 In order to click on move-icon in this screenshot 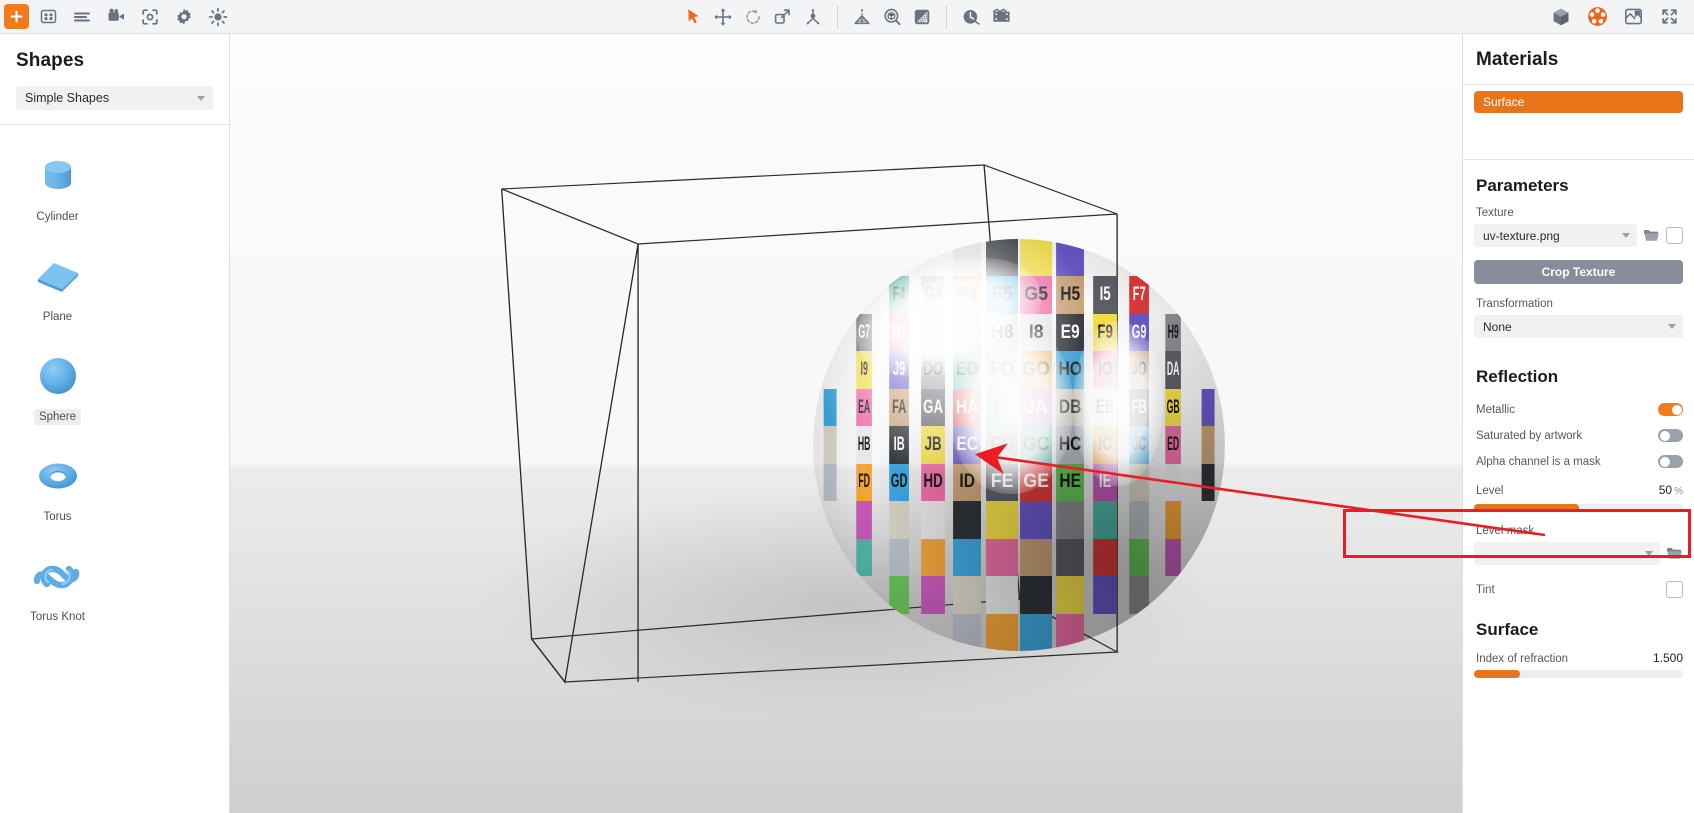, I will do `click(723, 17)`.